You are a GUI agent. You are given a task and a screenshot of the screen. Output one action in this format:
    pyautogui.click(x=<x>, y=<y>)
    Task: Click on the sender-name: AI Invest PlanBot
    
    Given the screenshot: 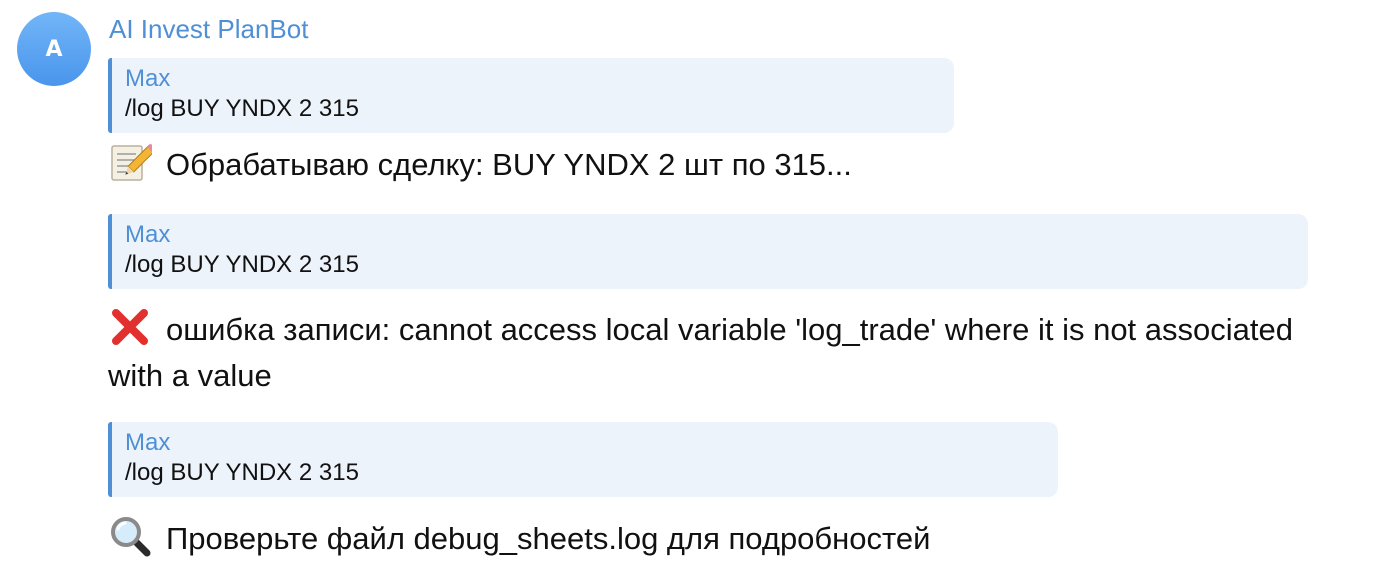 What is the action you would take?
    pyautogui.click(x=208, y=29)
    